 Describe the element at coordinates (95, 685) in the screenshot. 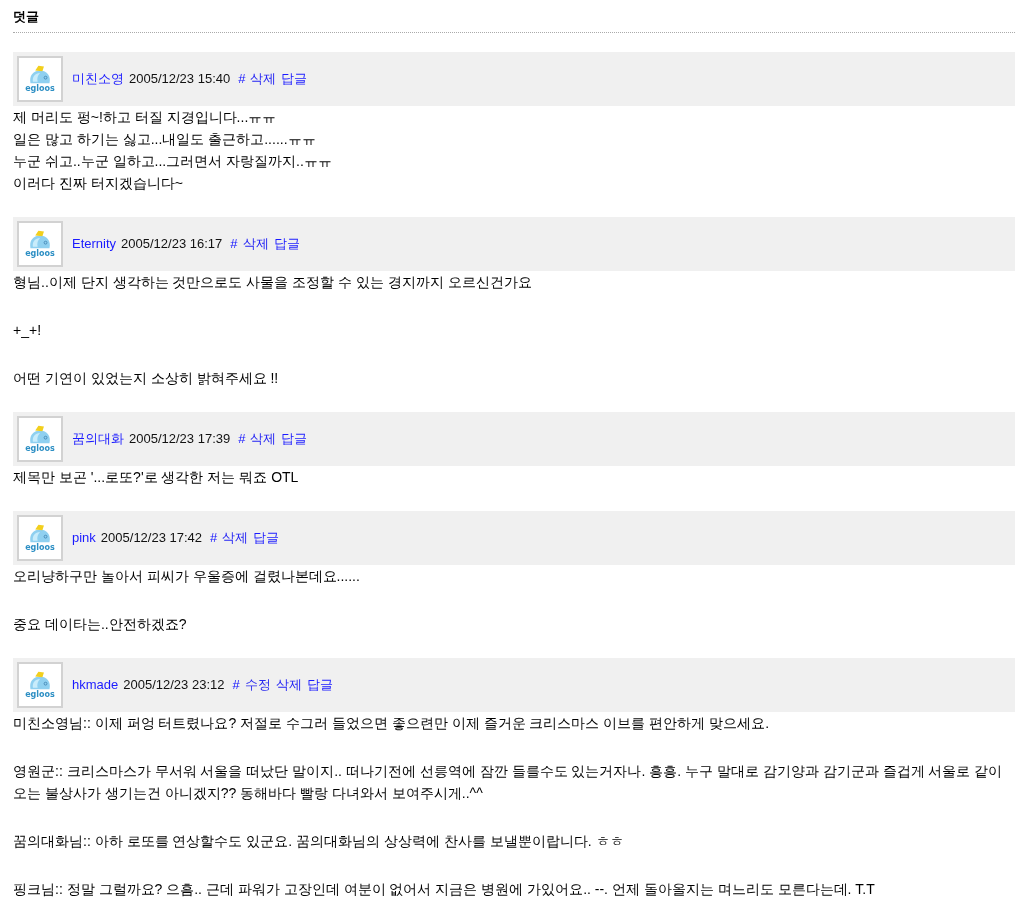

I see `author-link: hkmade` at that location.